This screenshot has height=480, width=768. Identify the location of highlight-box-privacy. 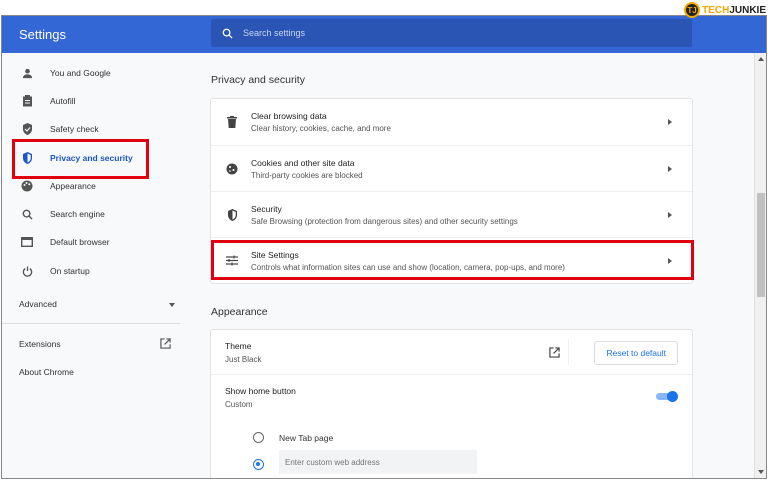
(80, 159).